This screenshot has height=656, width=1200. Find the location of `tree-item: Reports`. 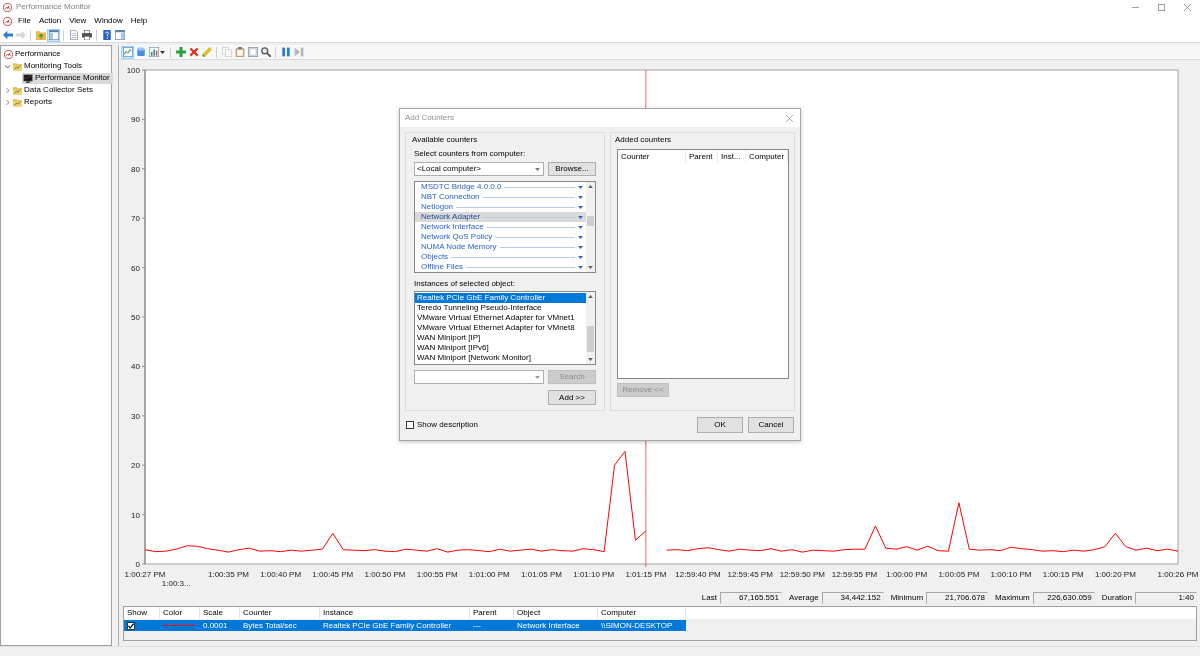

tree-item: Reports is located at coordinates (33, 102).